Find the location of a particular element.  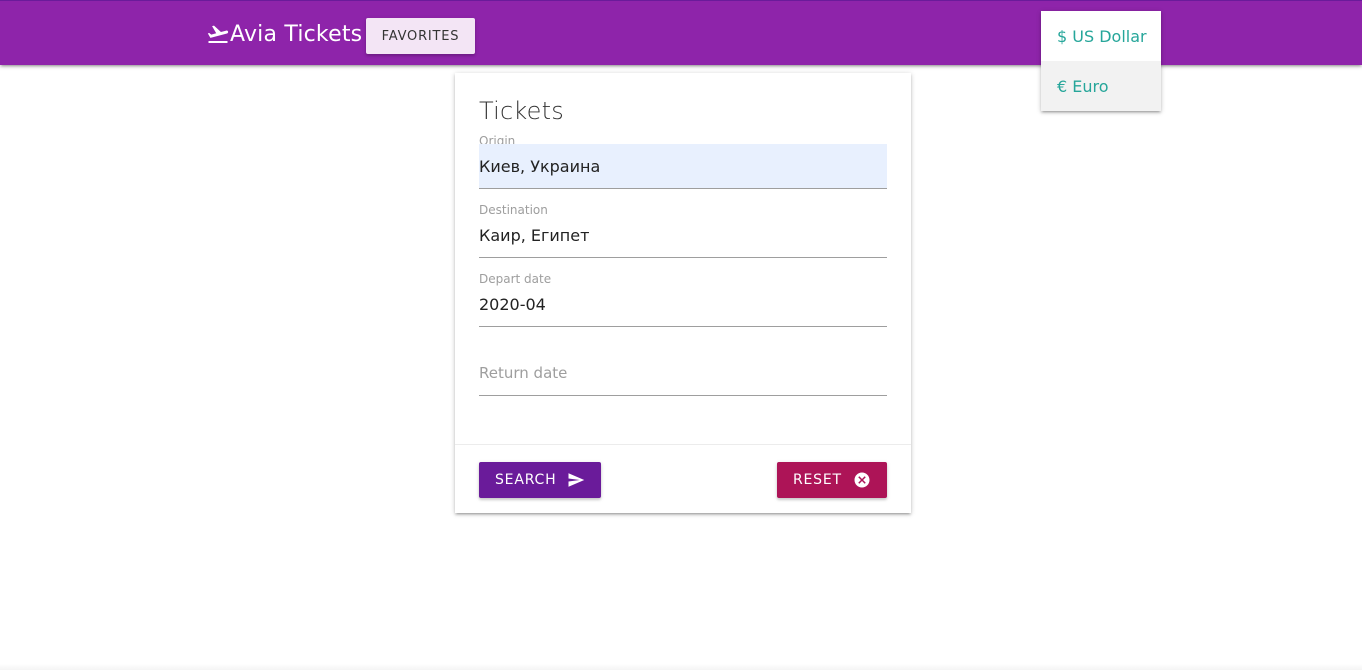

brand-logo: Avia Tickets is located at coordinates (284, 34).